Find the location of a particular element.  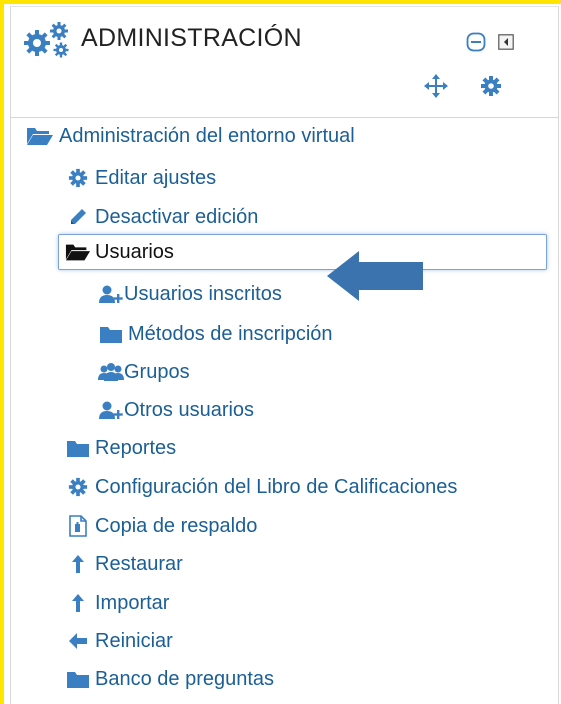

menu-item-label: Métodos de inscripción is located at coordinates (230, 333).